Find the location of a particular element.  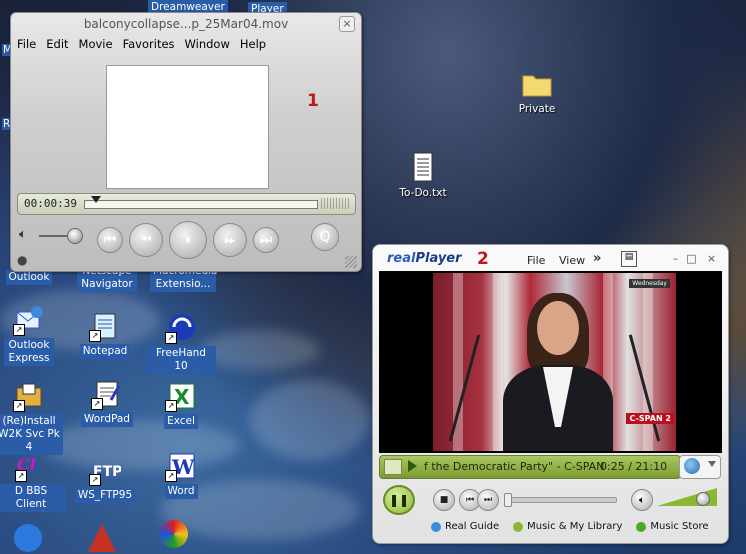

previous-icon: ⏮︎ is located at coordinates (470, 500).